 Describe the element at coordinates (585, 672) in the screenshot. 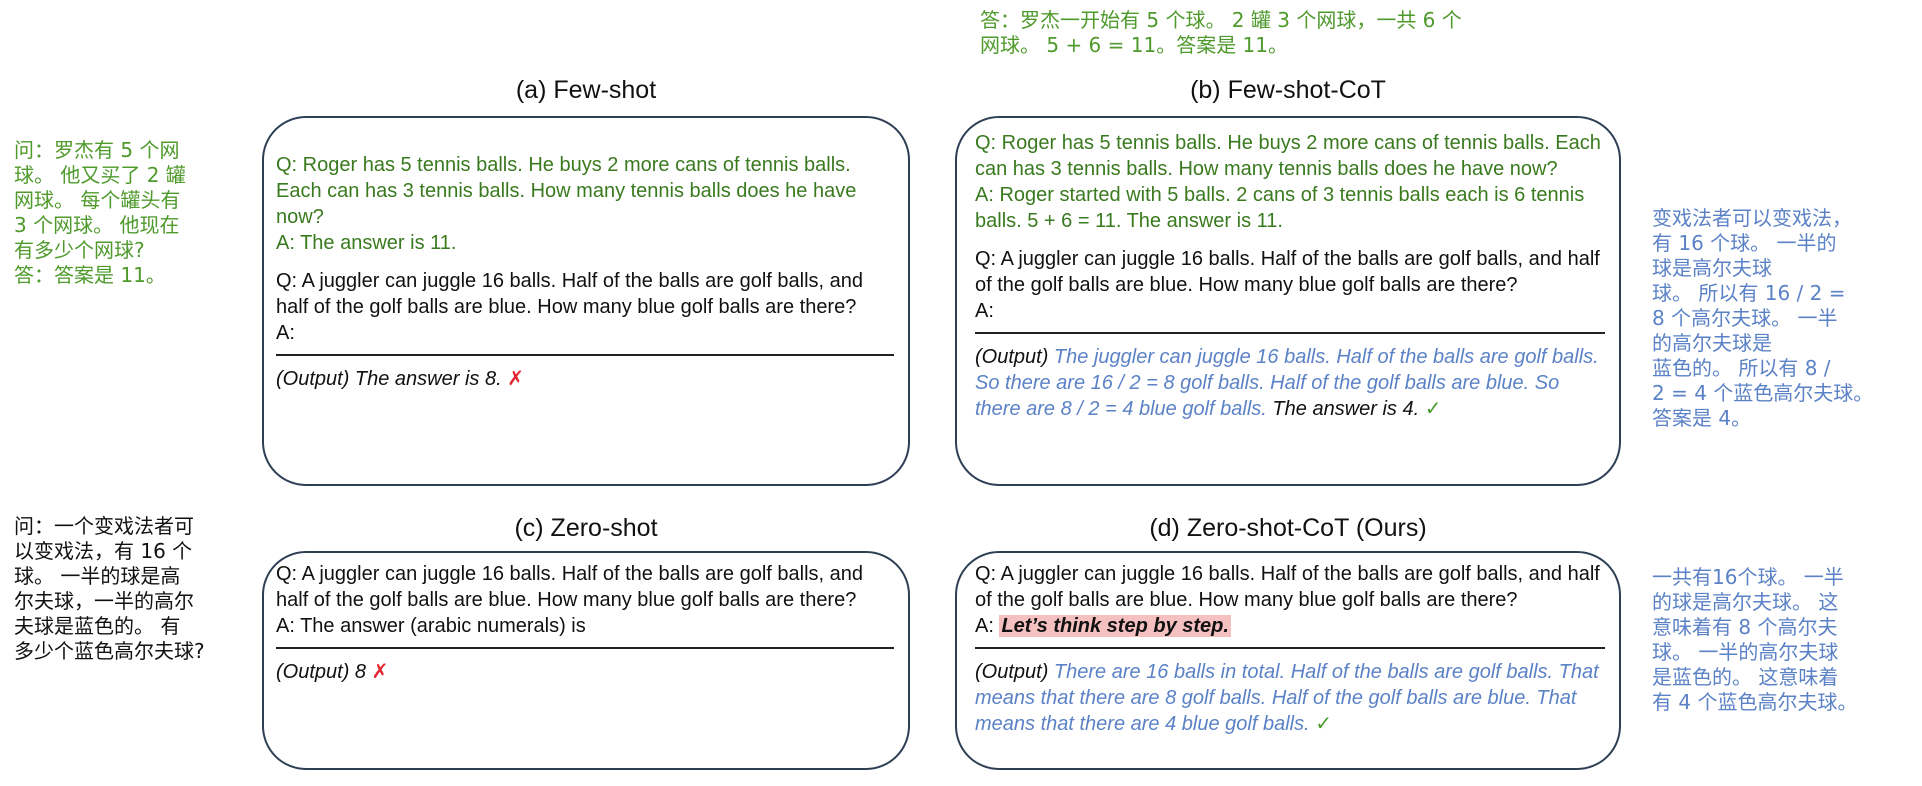

I see `panel-c-output: (Output) 8 ✗` at that location.